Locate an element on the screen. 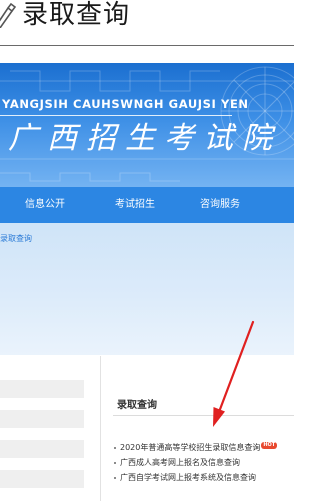 This screenshot has width=320, height=501. query-link-adult-exam: 广西成人高考网上报名及信息查询 is located at coordinates (203, 462).